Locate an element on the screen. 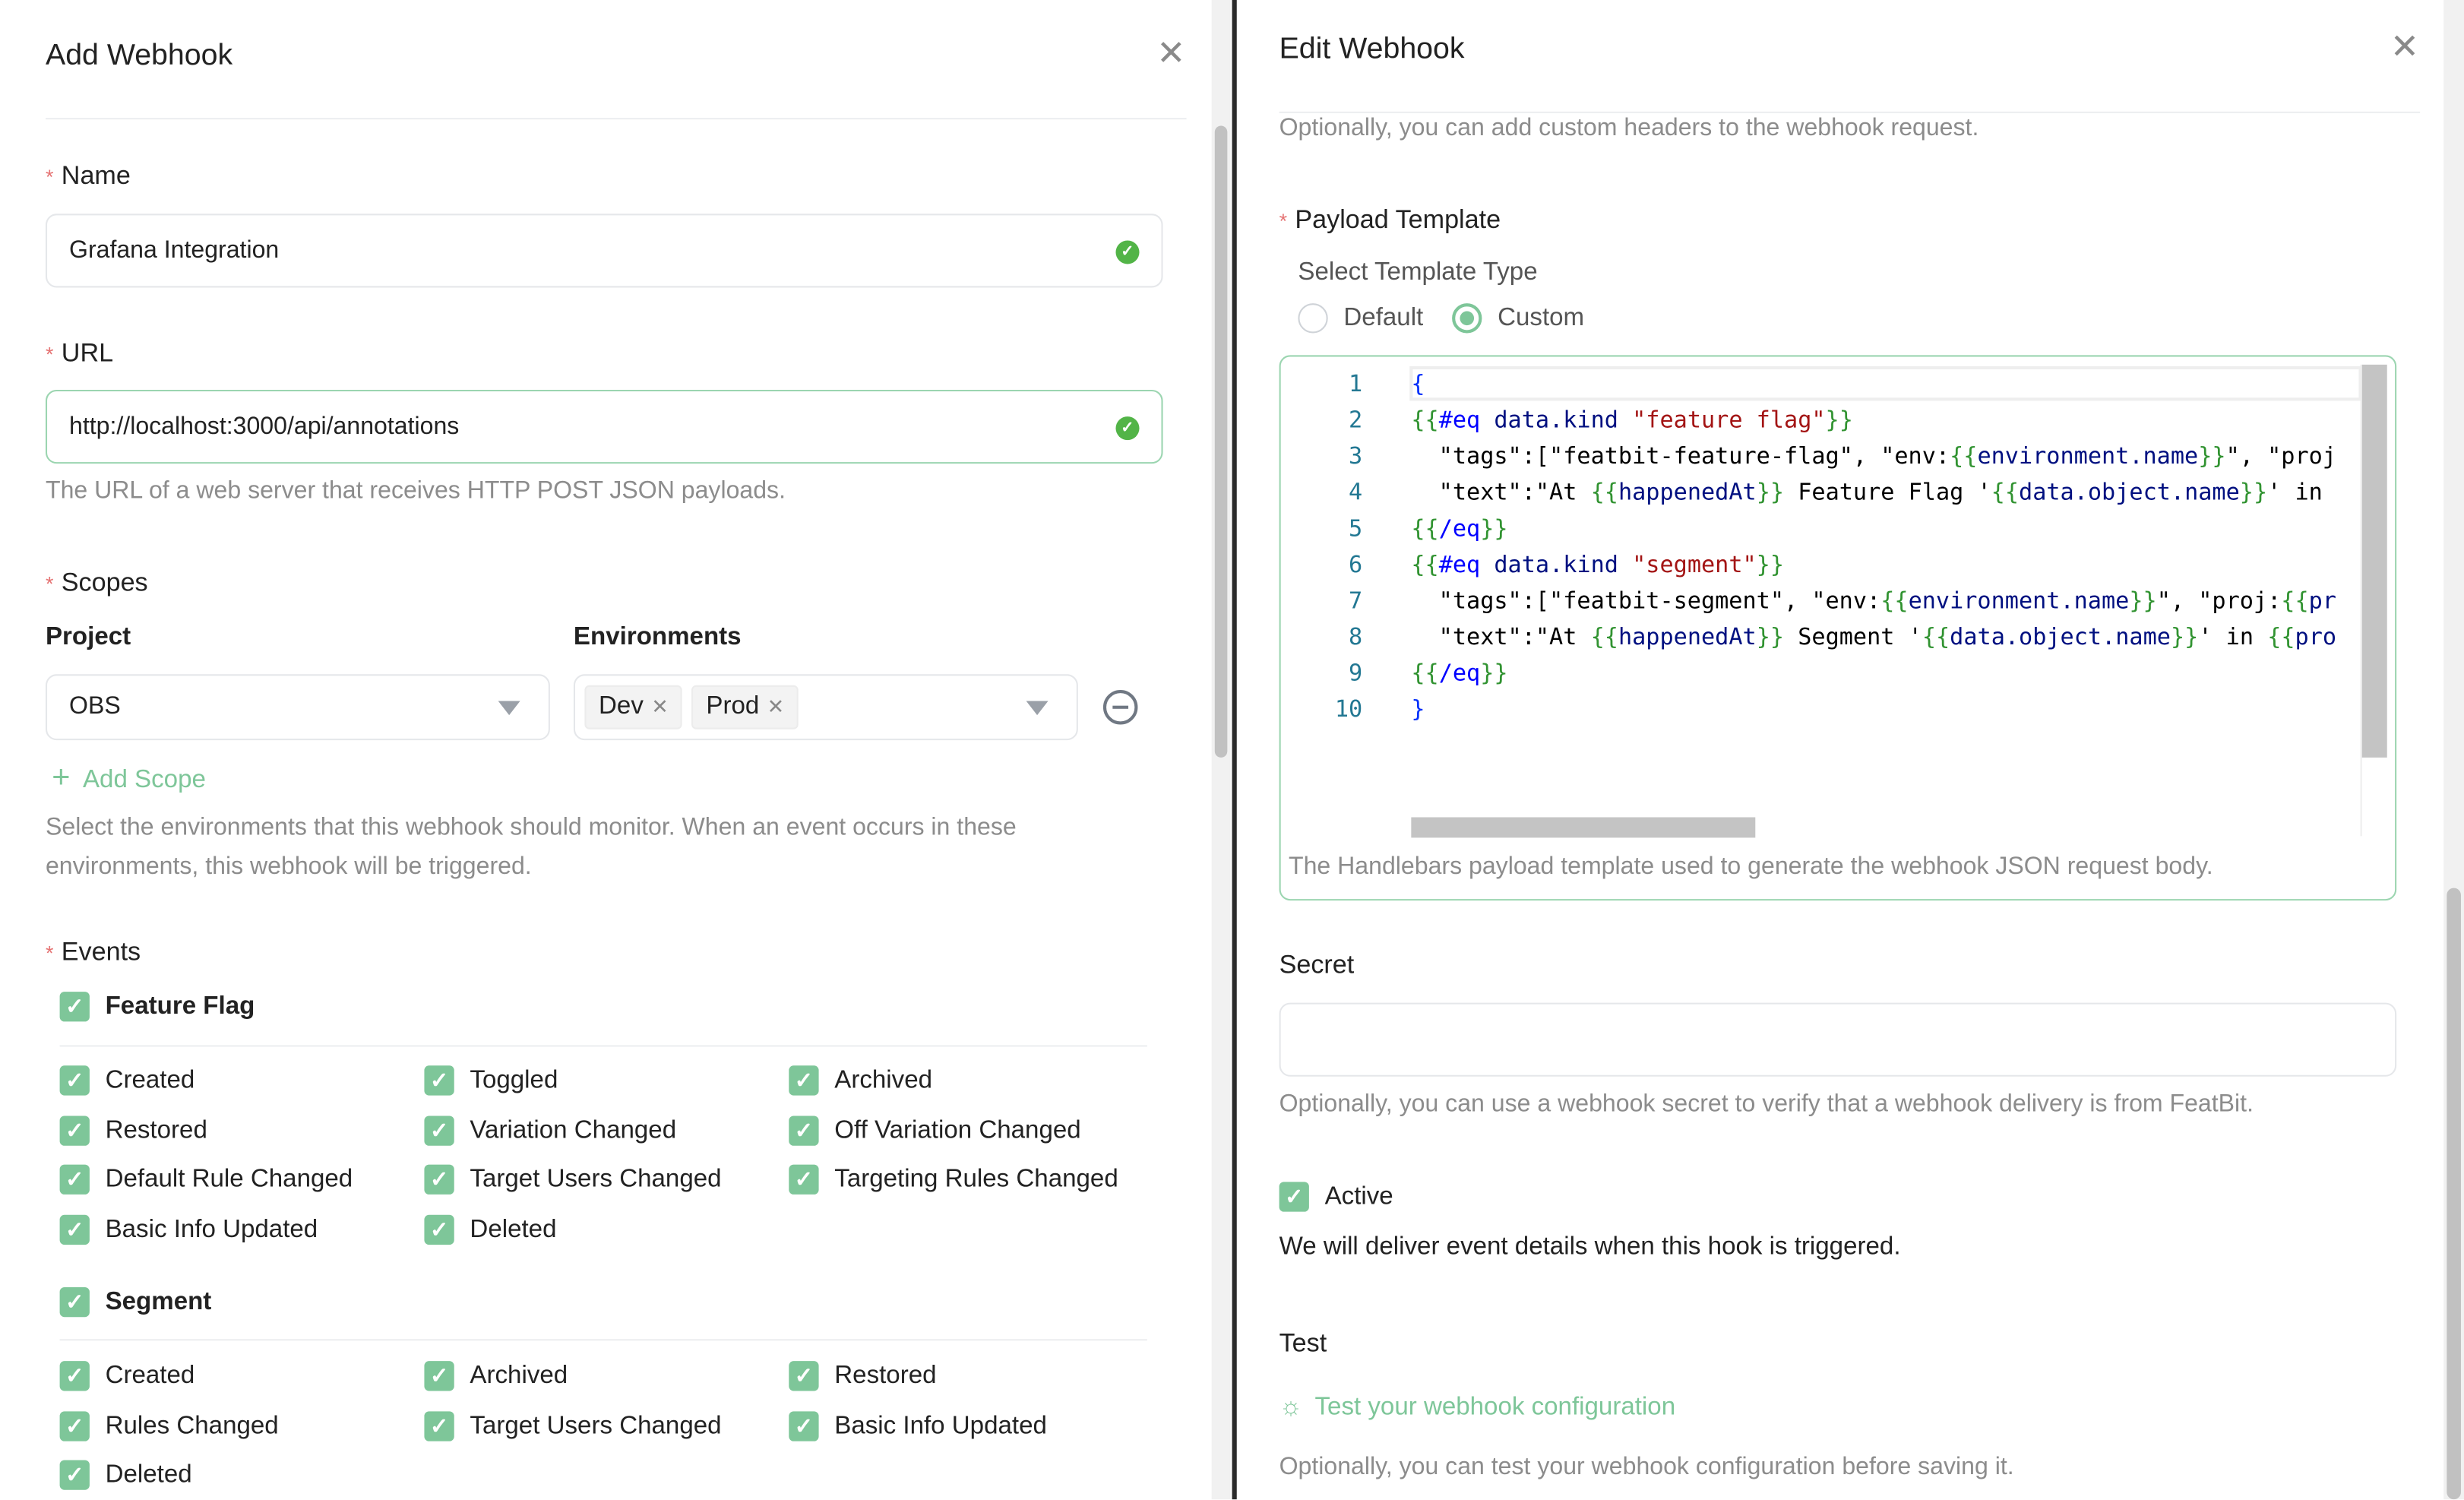 The width and height of the screenshot is (2464, 1500). add-webhook-title: Add Webhook is located at coordinates (139, 56).